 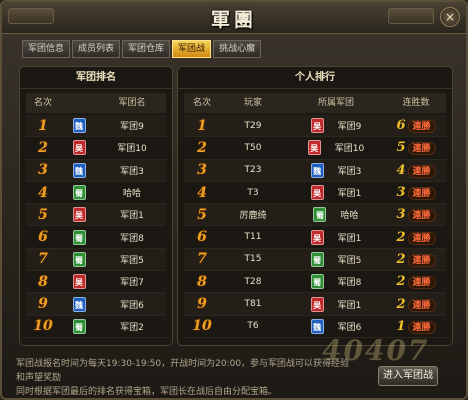 I want to click on table-row: 4 T3 吴 军团1 3 連勝, so click(x=315, y=193).